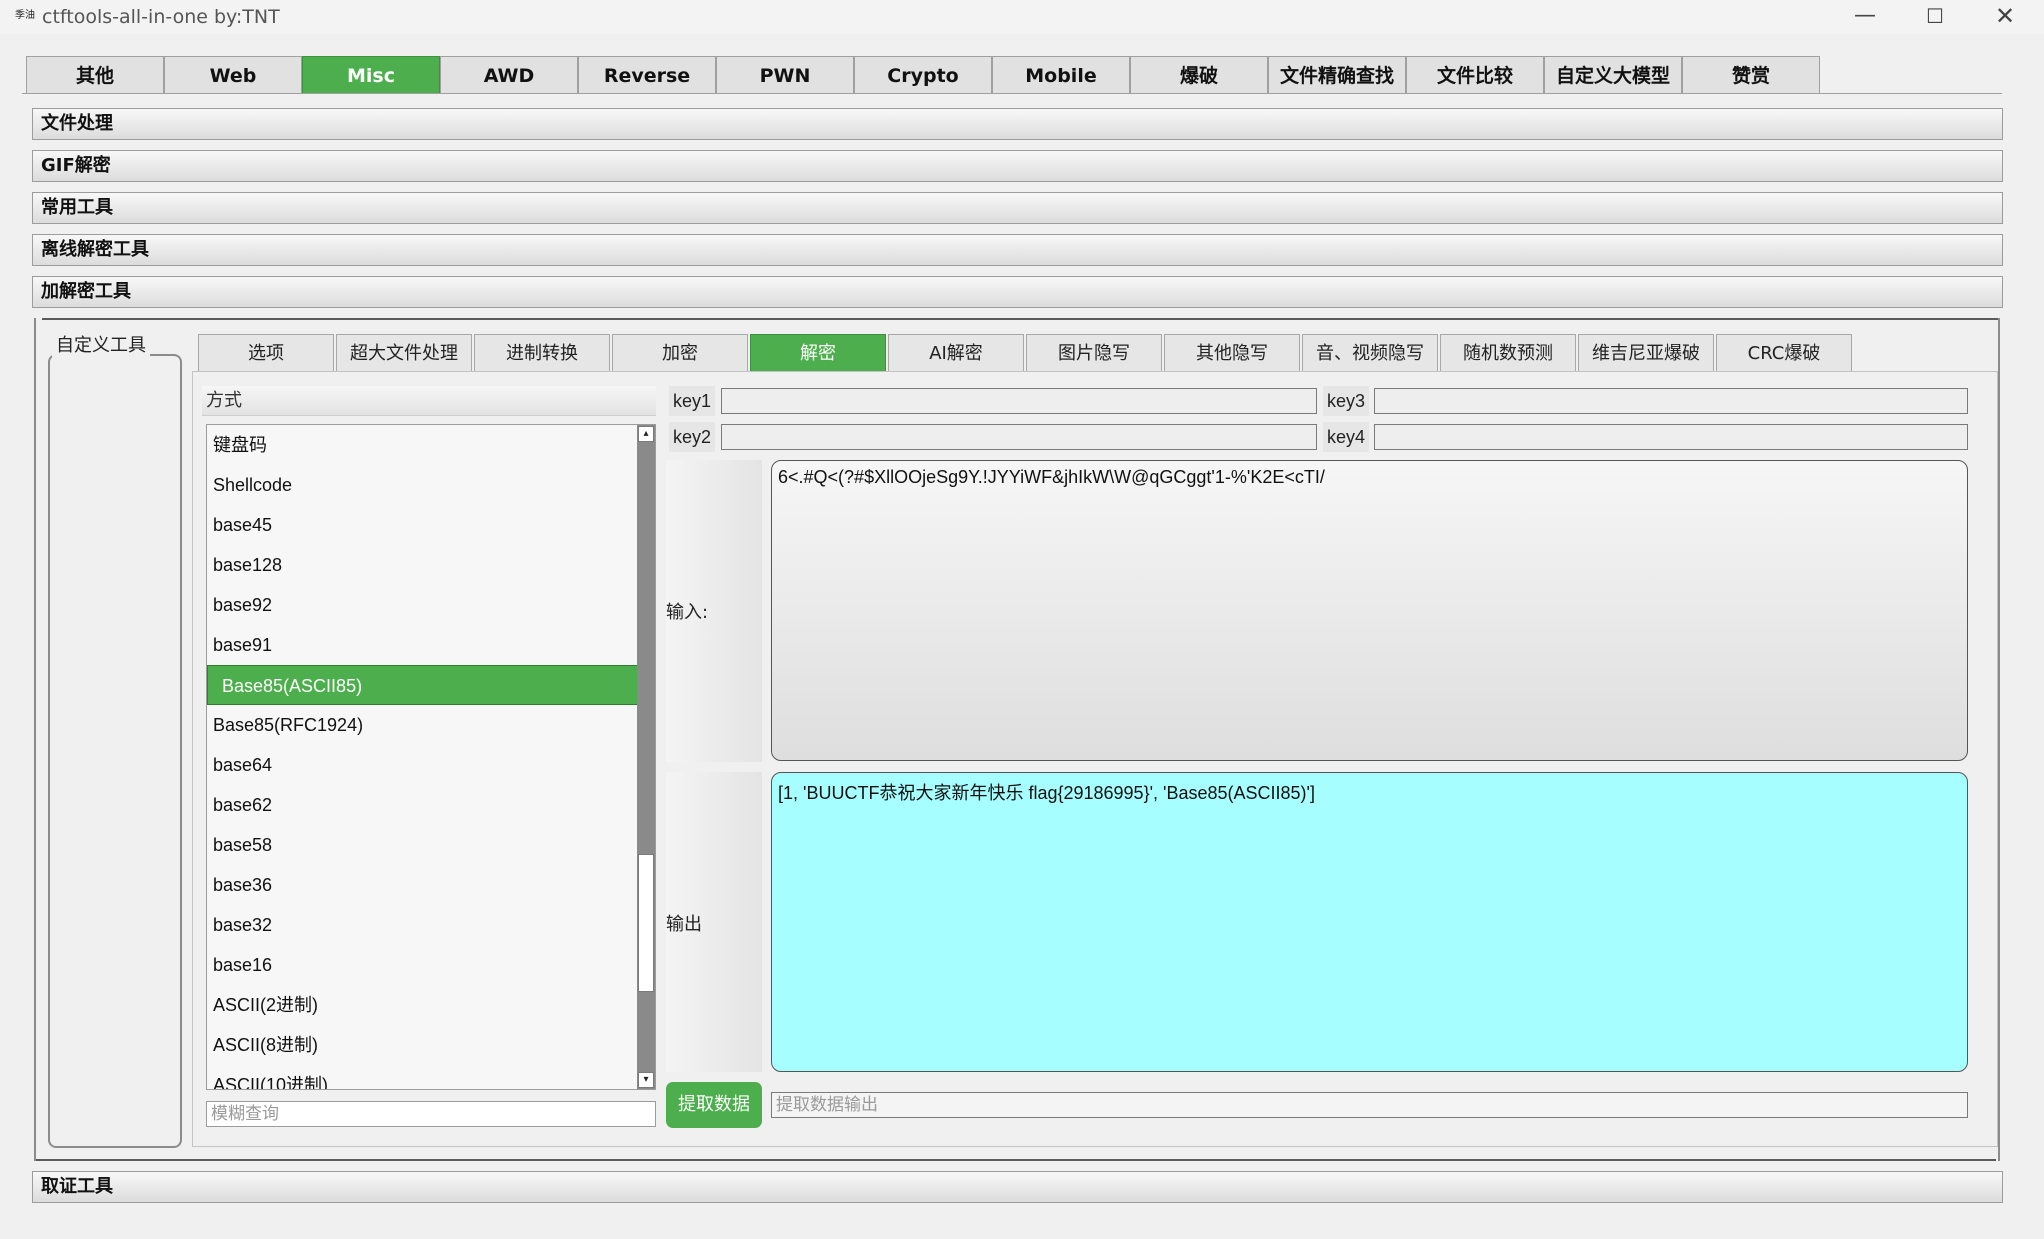  What do you see at coordinates (1012, 93) in the screenshot?
I see `tab-bar-divider` at bounding box center [1012, 93].